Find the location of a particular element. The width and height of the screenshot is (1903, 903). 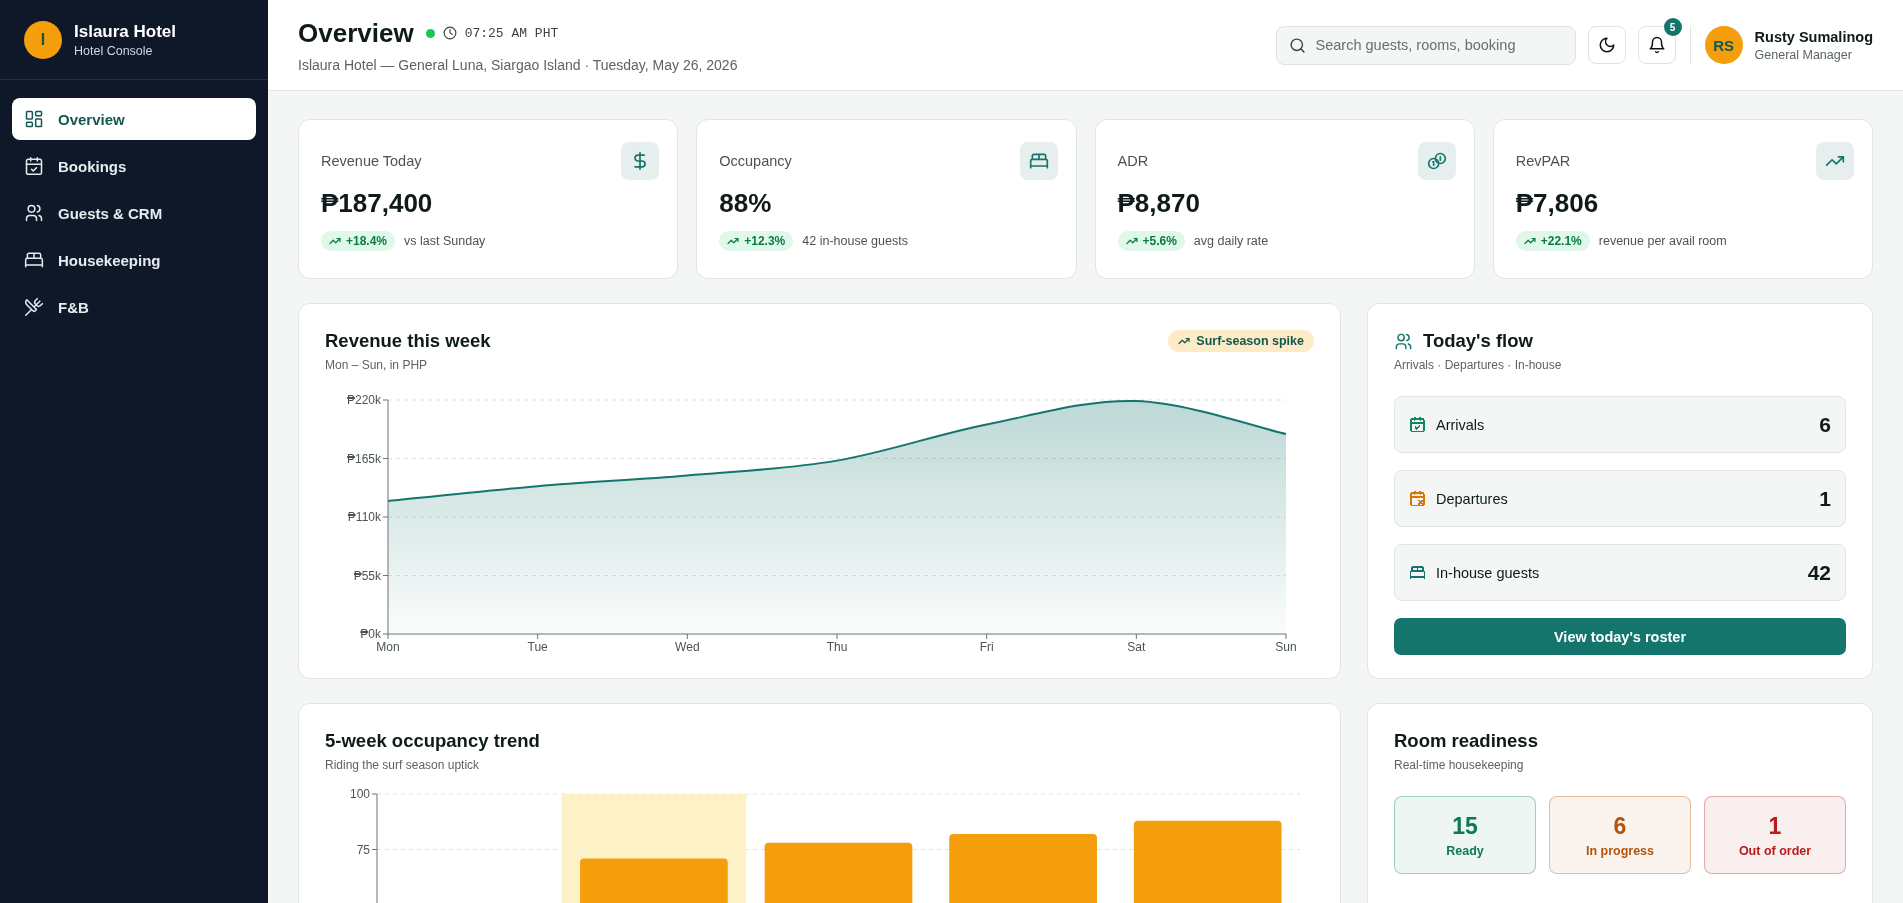

x-axis-label: Wed is located at coordinates (687, 647).